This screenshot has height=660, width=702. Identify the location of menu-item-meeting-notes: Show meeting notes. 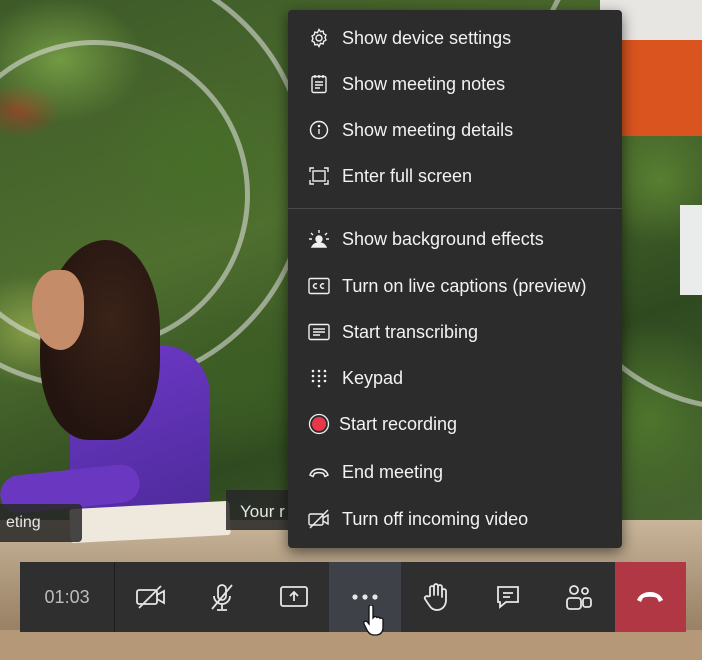
(455, 84).